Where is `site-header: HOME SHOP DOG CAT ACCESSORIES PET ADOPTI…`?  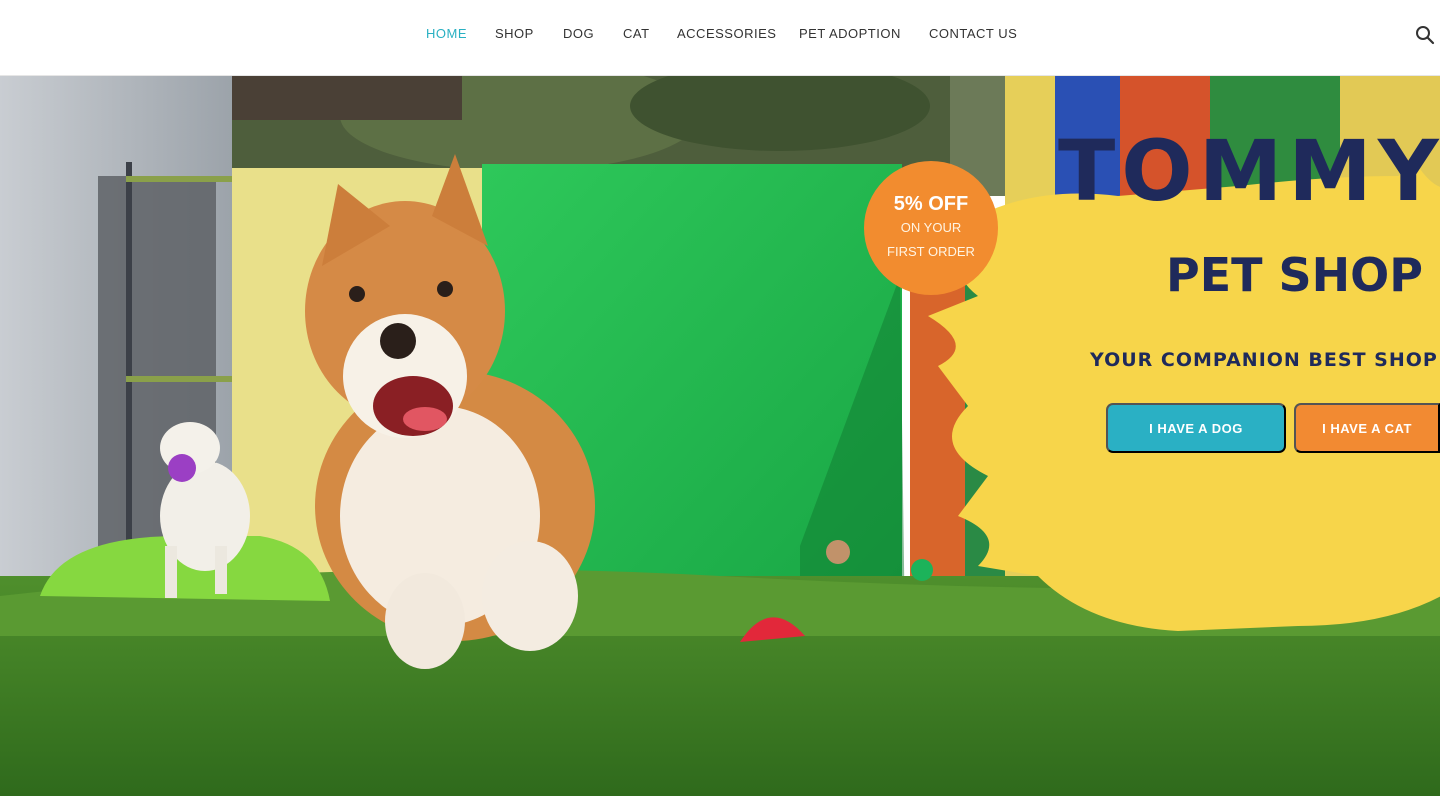 site-header: HOME SHOP DOG CAT ACCESSORIES PET ADOPTI… is located at coordinates (720, 38).